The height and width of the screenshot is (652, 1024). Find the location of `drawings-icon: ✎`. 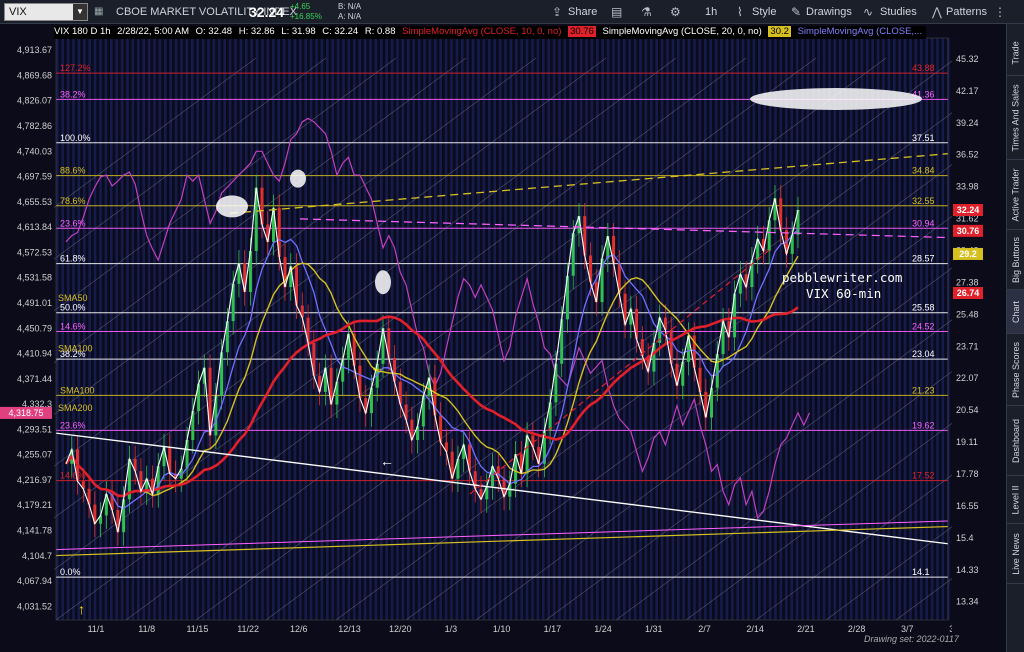

drawings-icon: ✎ is located at coordinates (796, 12).